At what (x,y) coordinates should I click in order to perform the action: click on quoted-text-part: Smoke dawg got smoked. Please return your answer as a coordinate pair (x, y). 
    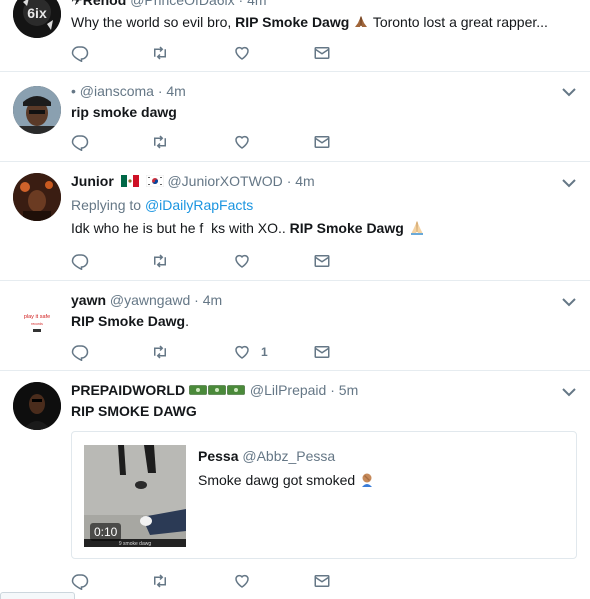
    Looking at the image, I should click on (277, 480).